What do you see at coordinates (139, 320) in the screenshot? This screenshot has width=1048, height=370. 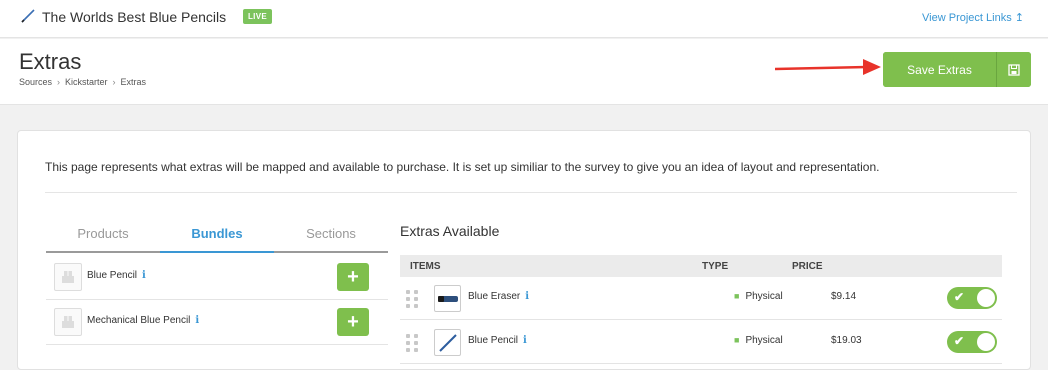 I see `bundle-name: Mechanical Blue Pencil` at bounding box center [139, 320].